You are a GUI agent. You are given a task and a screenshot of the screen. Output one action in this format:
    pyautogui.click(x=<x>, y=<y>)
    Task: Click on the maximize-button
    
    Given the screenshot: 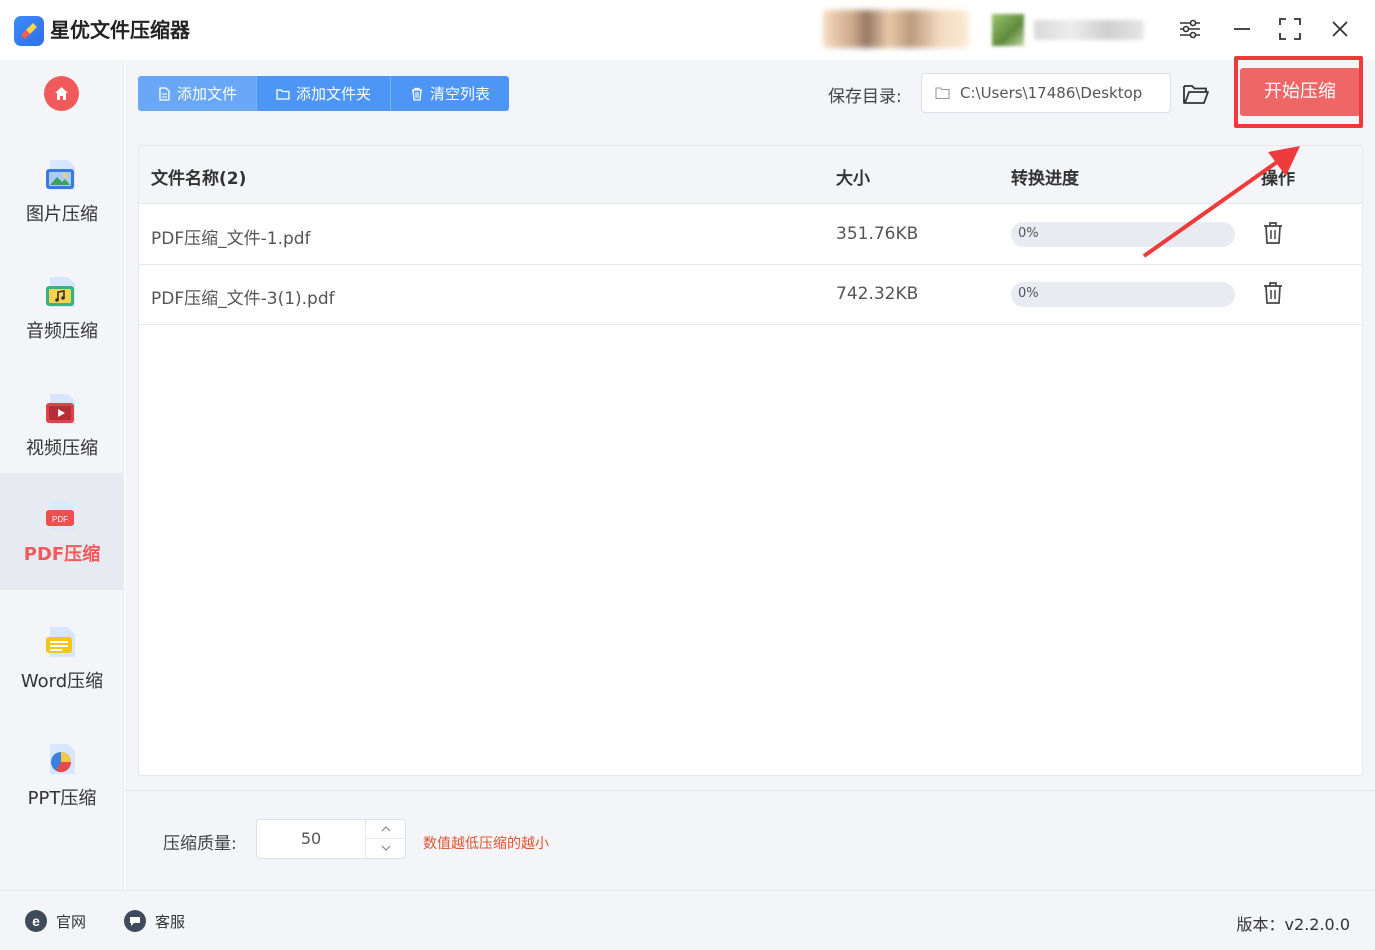 What is the action you would take?
    pyautogui.click(x=1290, y=29)
    